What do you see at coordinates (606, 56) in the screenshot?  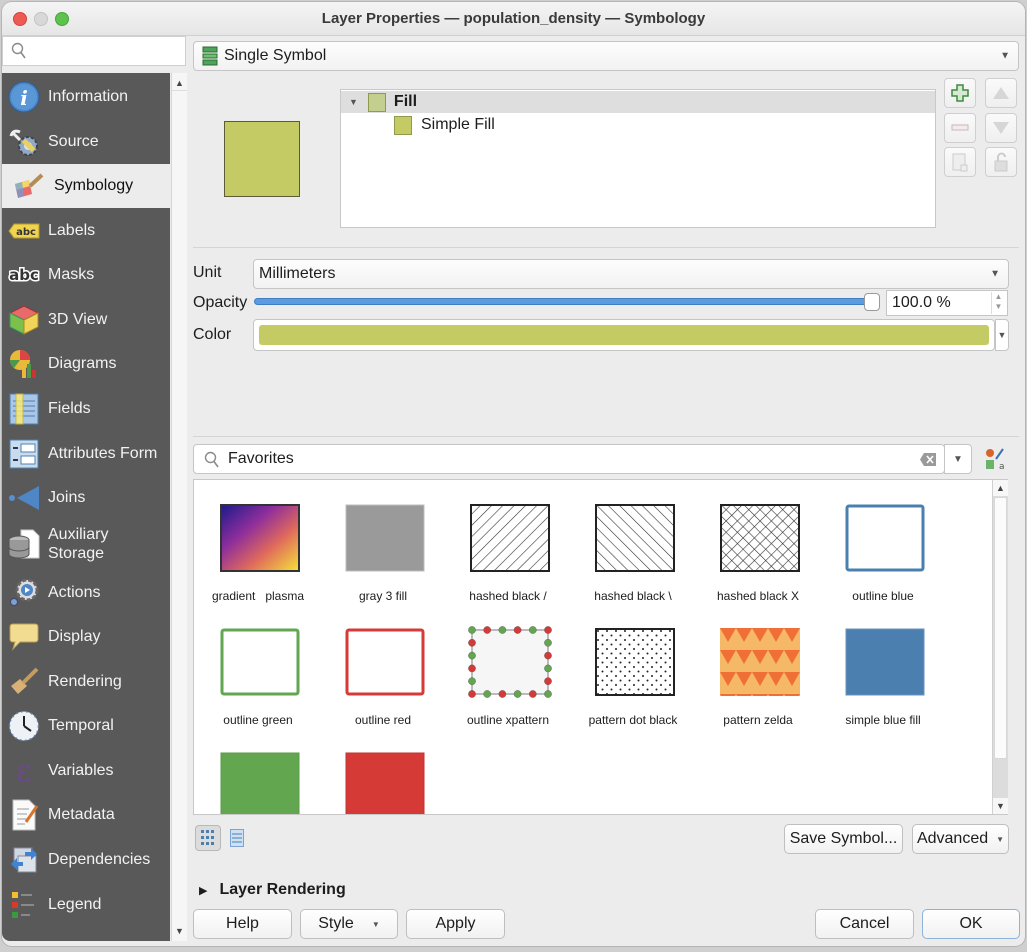 I see `renderer-type-select: Single Symbol ▼` at bounding box center [606, 56].